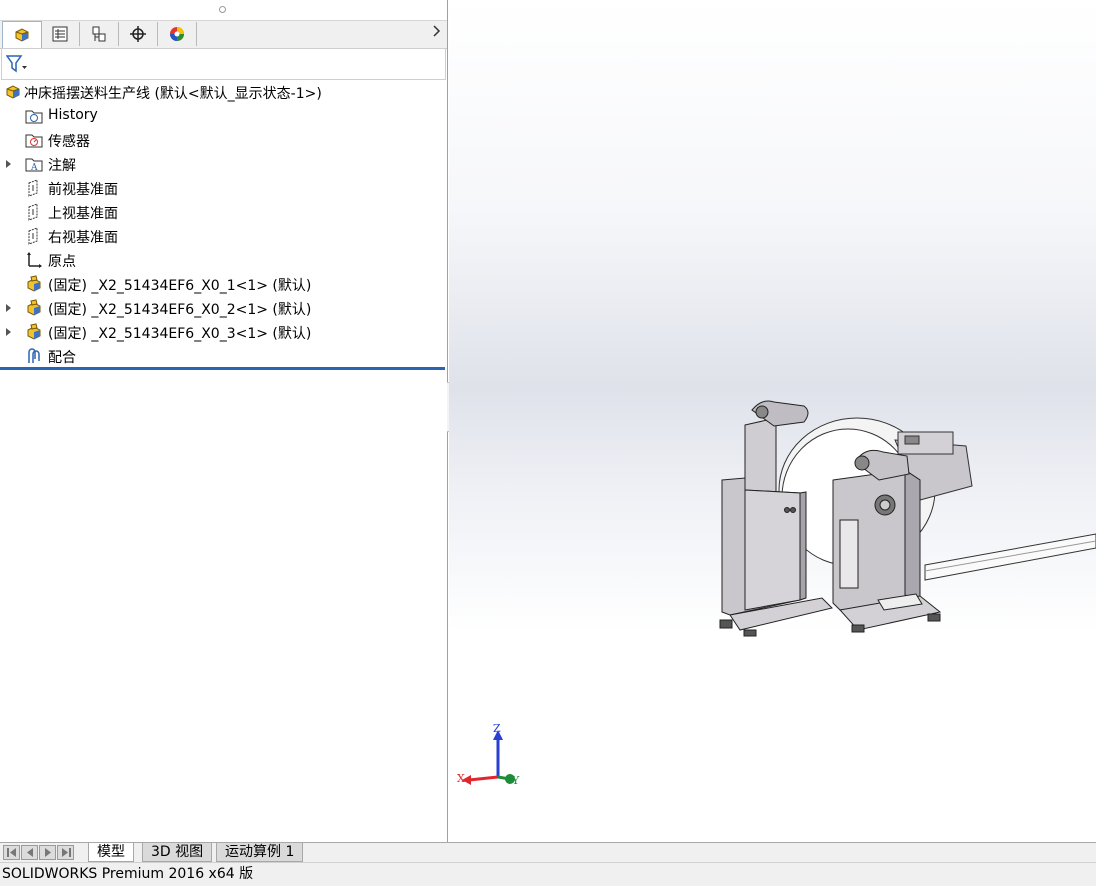  Describe the element at coordinates (62, 262) in the screenshot. I see `tree-item-label: 原点` at that location.